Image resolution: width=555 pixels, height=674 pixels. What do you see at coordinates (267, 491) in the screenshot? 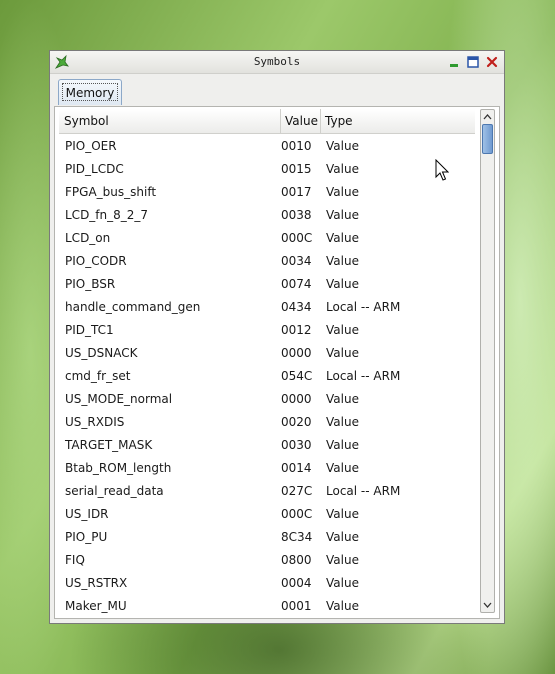
I see `table-row: serial_read_data 027C Local -- ARM` at bounding box center [267, 491].